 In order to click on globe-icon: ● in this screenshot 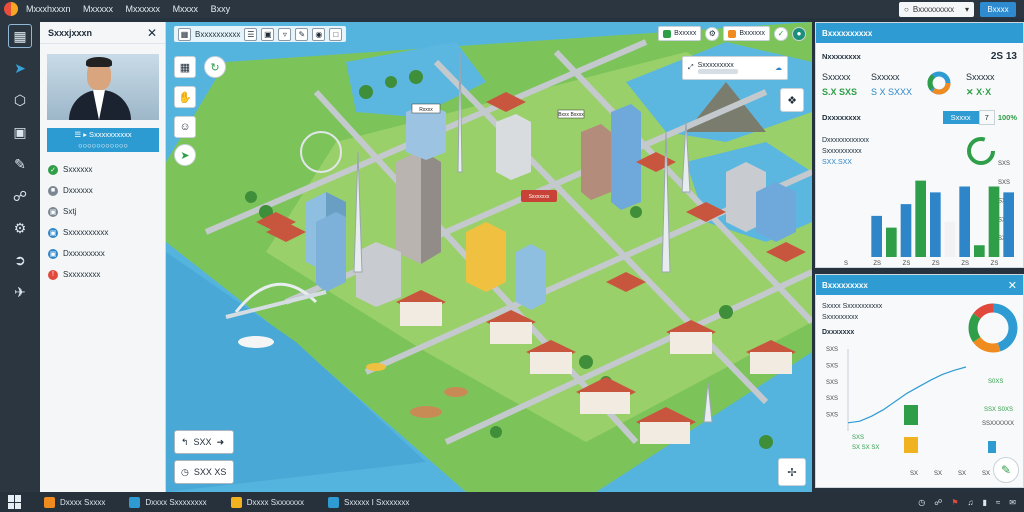, I will do `click(799, 33)`.